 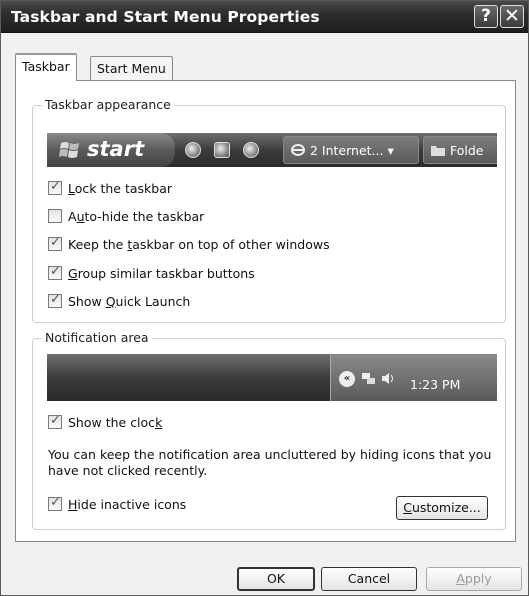 I want to click on taskbar-item-internet: 2 Internet... ▾, so click(x=351, y=150).